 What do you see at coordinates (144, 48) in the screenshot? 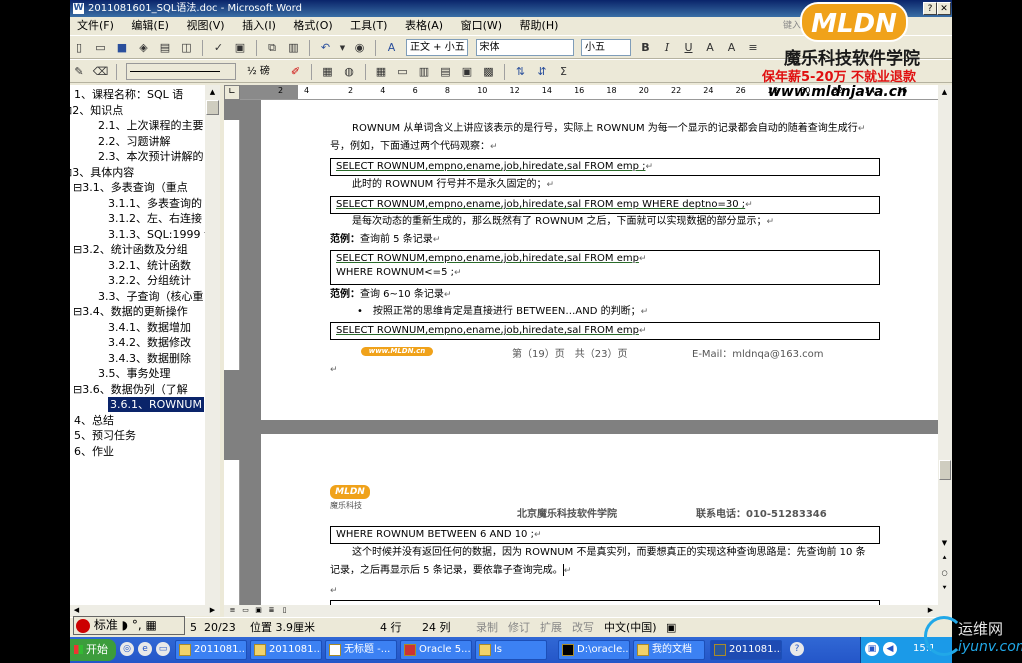
I see `permission-icon: ◈` at bounding box center [144, 48].